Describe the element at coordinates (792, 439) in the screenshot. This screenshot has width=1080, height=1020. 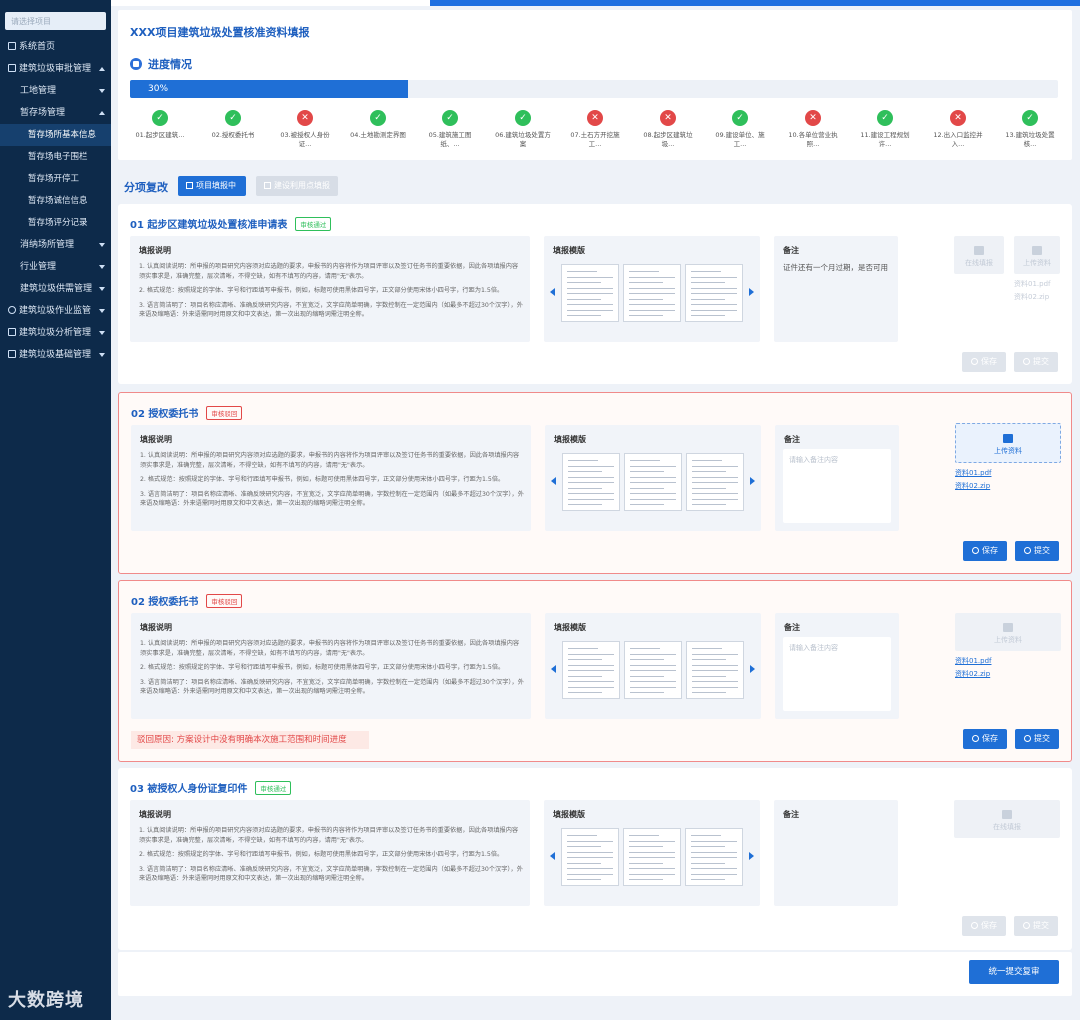
I see `note-title: 备注` at that location.